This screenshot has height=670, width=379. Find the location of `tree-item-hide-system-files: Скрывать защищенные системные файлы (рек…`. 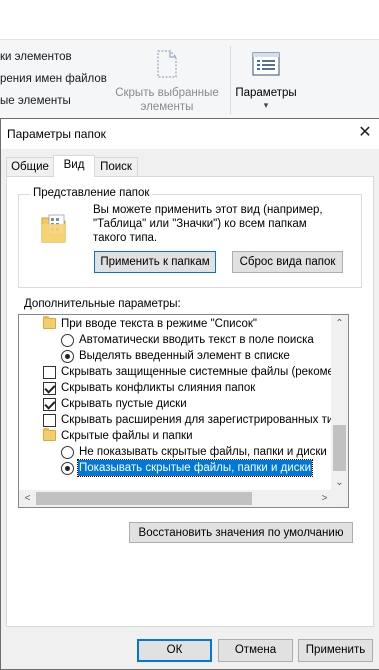

tree-item-hide-system-files: Скрывать защищенные системные файлы (рек… is located at coordinates (181, 372).